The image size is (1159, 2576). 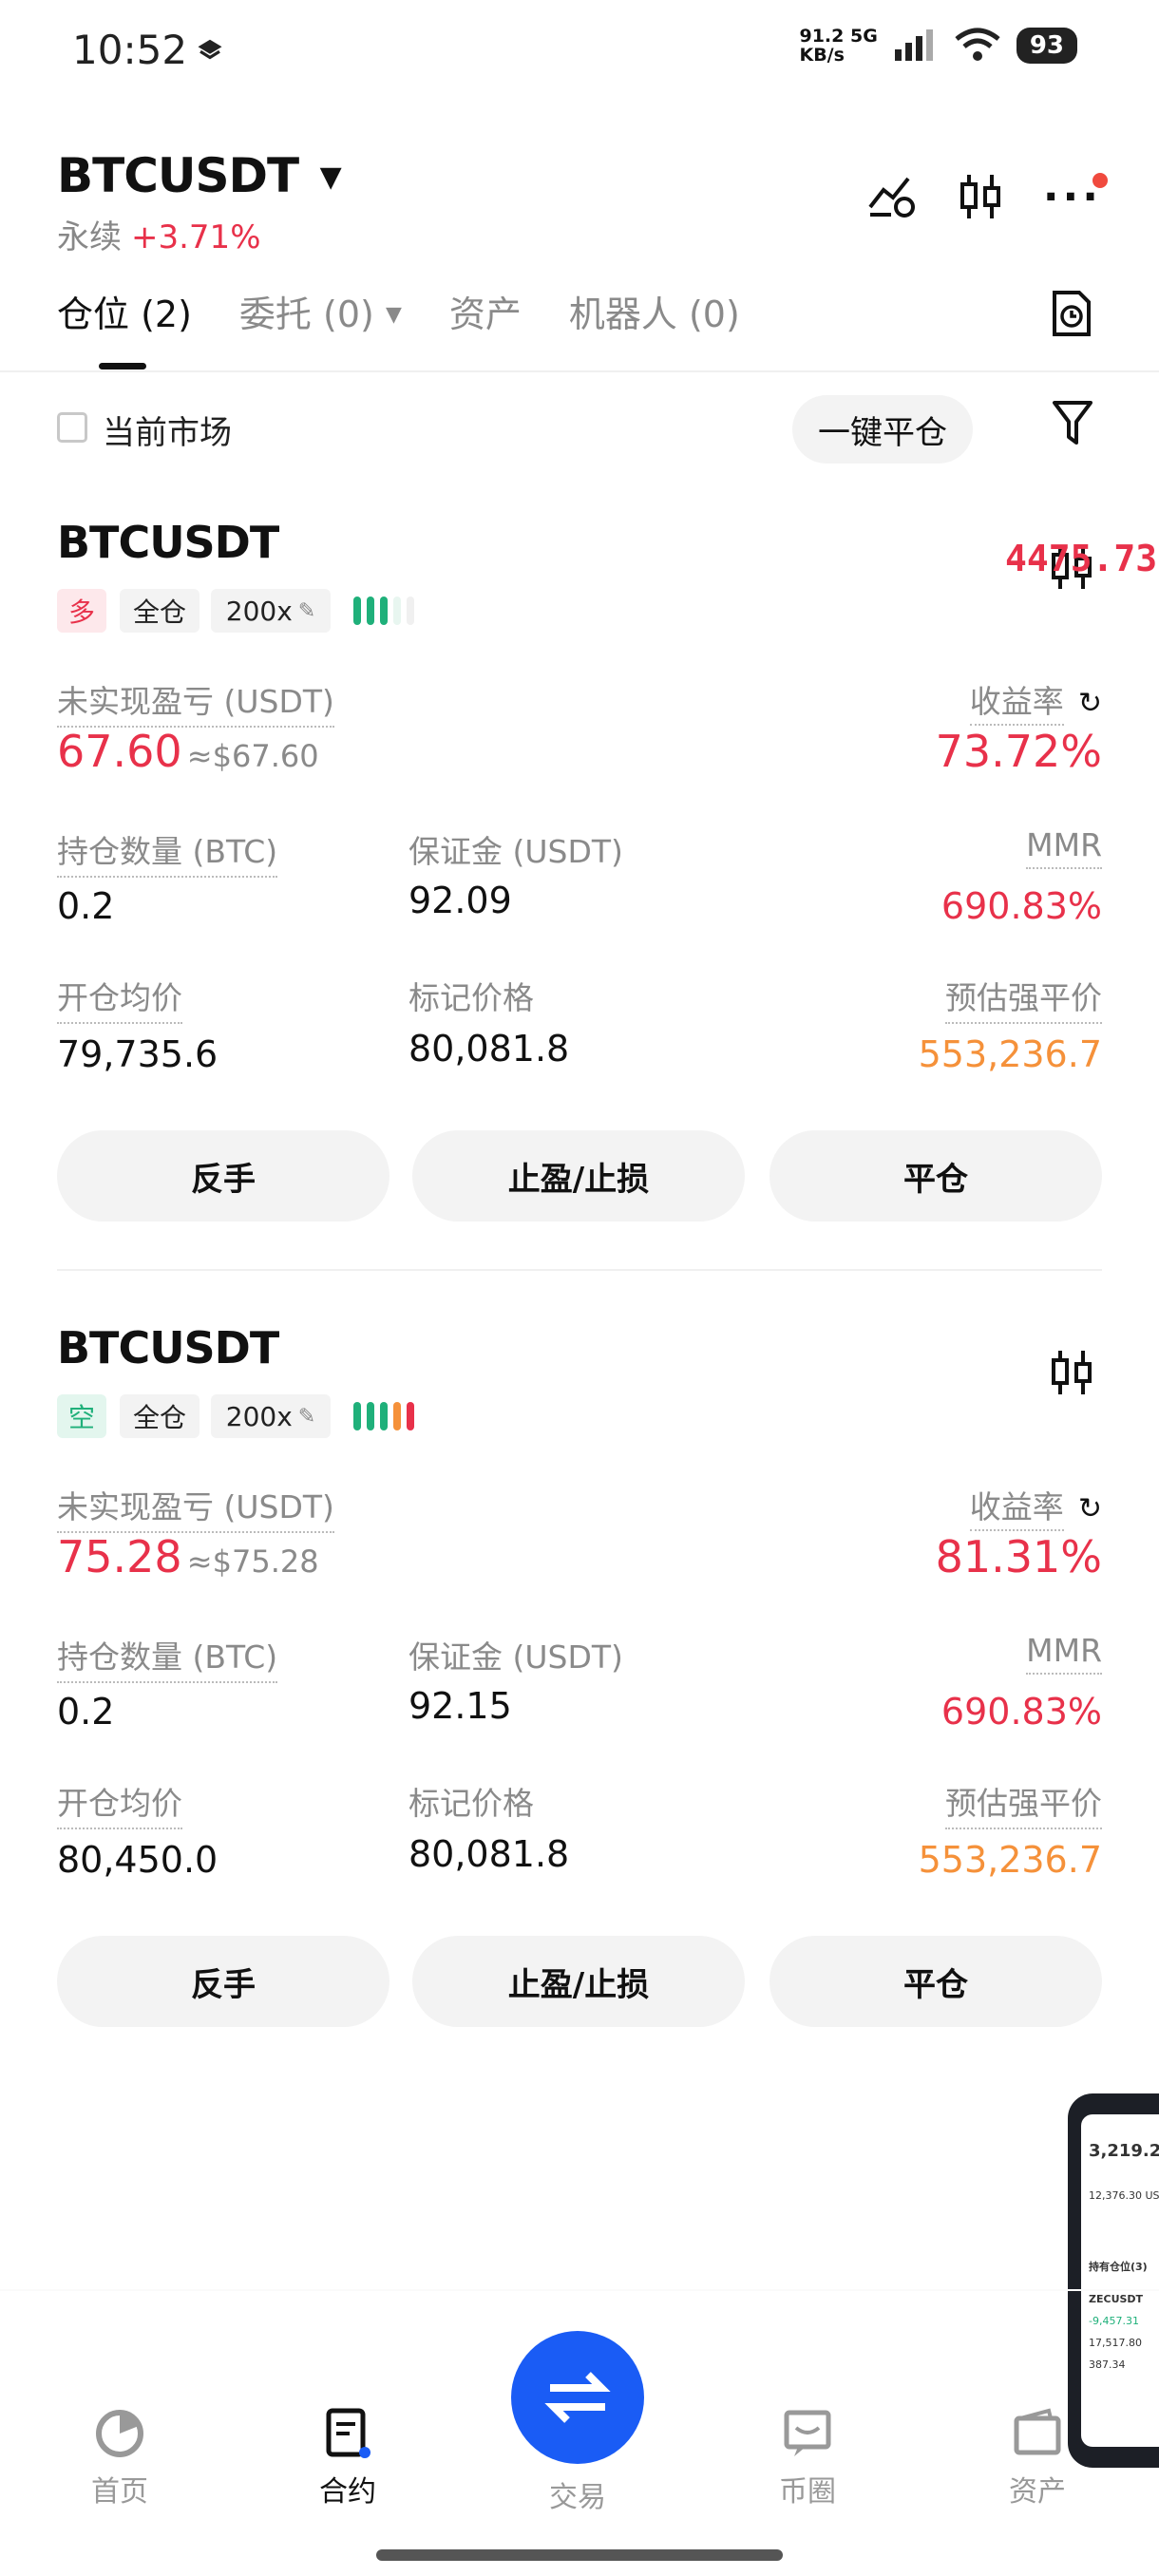 What do you see at coordinates (1081, 558) in the screenshot?
I see `overlay-price: 4475.73` at bounding box center [1081, 558].